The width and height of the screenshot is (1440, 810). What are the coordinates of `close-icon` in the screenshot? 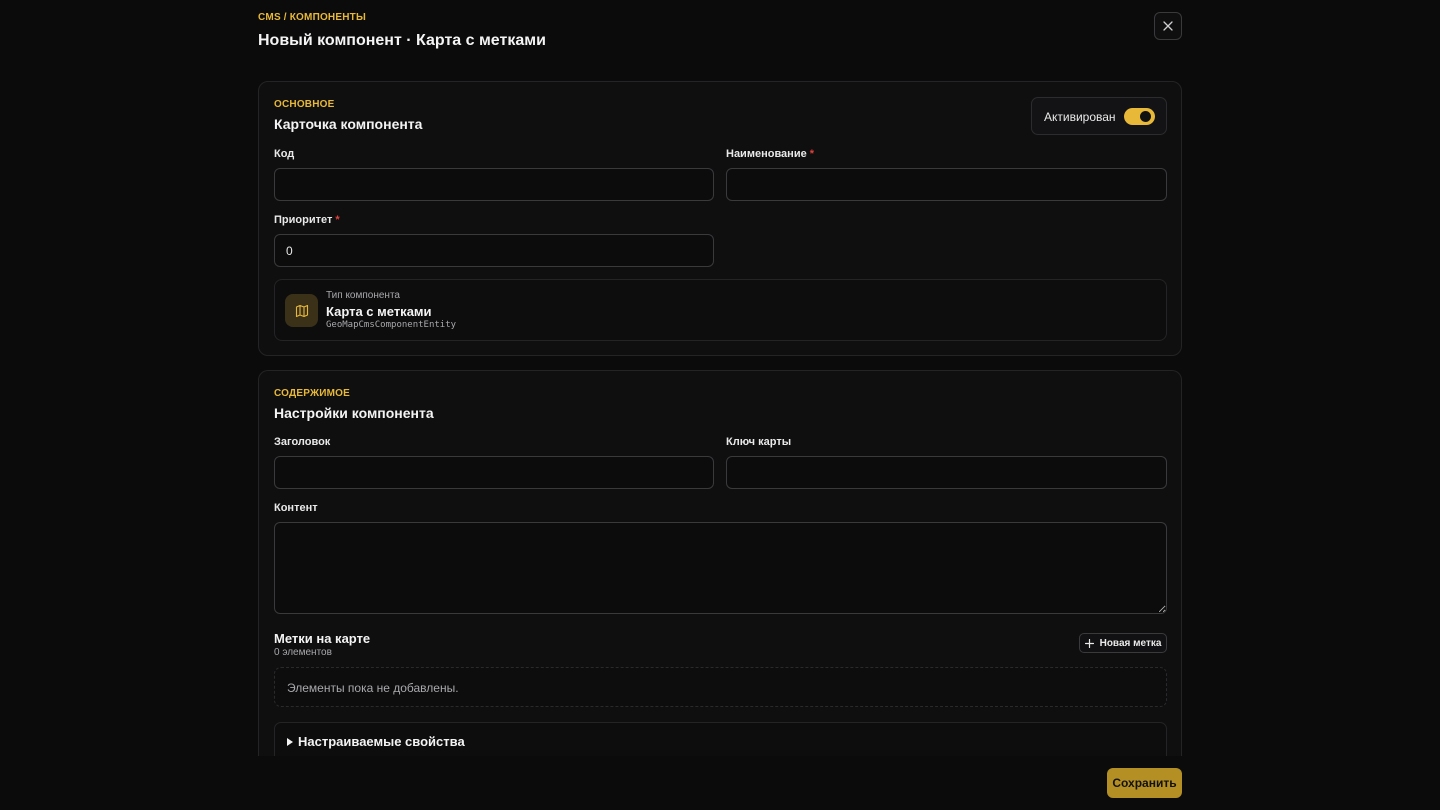 It's located at (1168, 26).